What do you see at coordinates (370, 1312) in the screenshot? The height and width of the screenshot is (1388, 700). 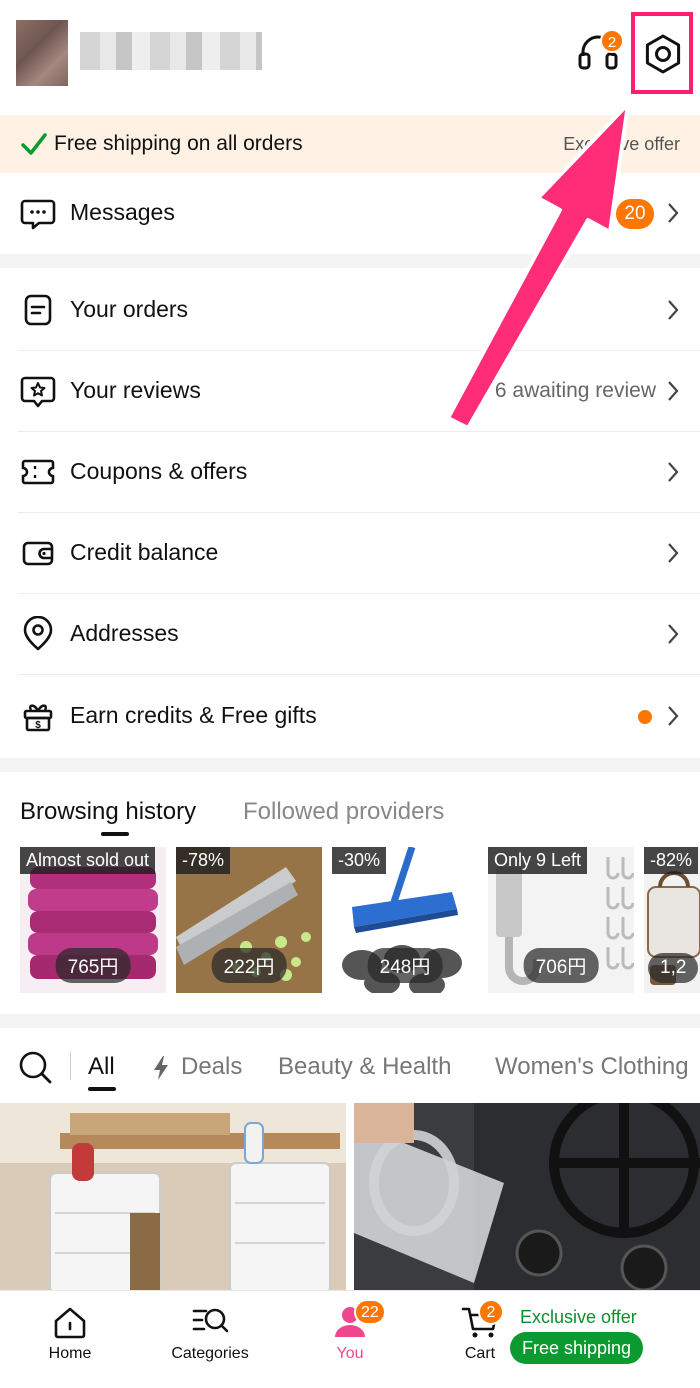 I see `you-badge: 22` at bounding box center [370, 1312].